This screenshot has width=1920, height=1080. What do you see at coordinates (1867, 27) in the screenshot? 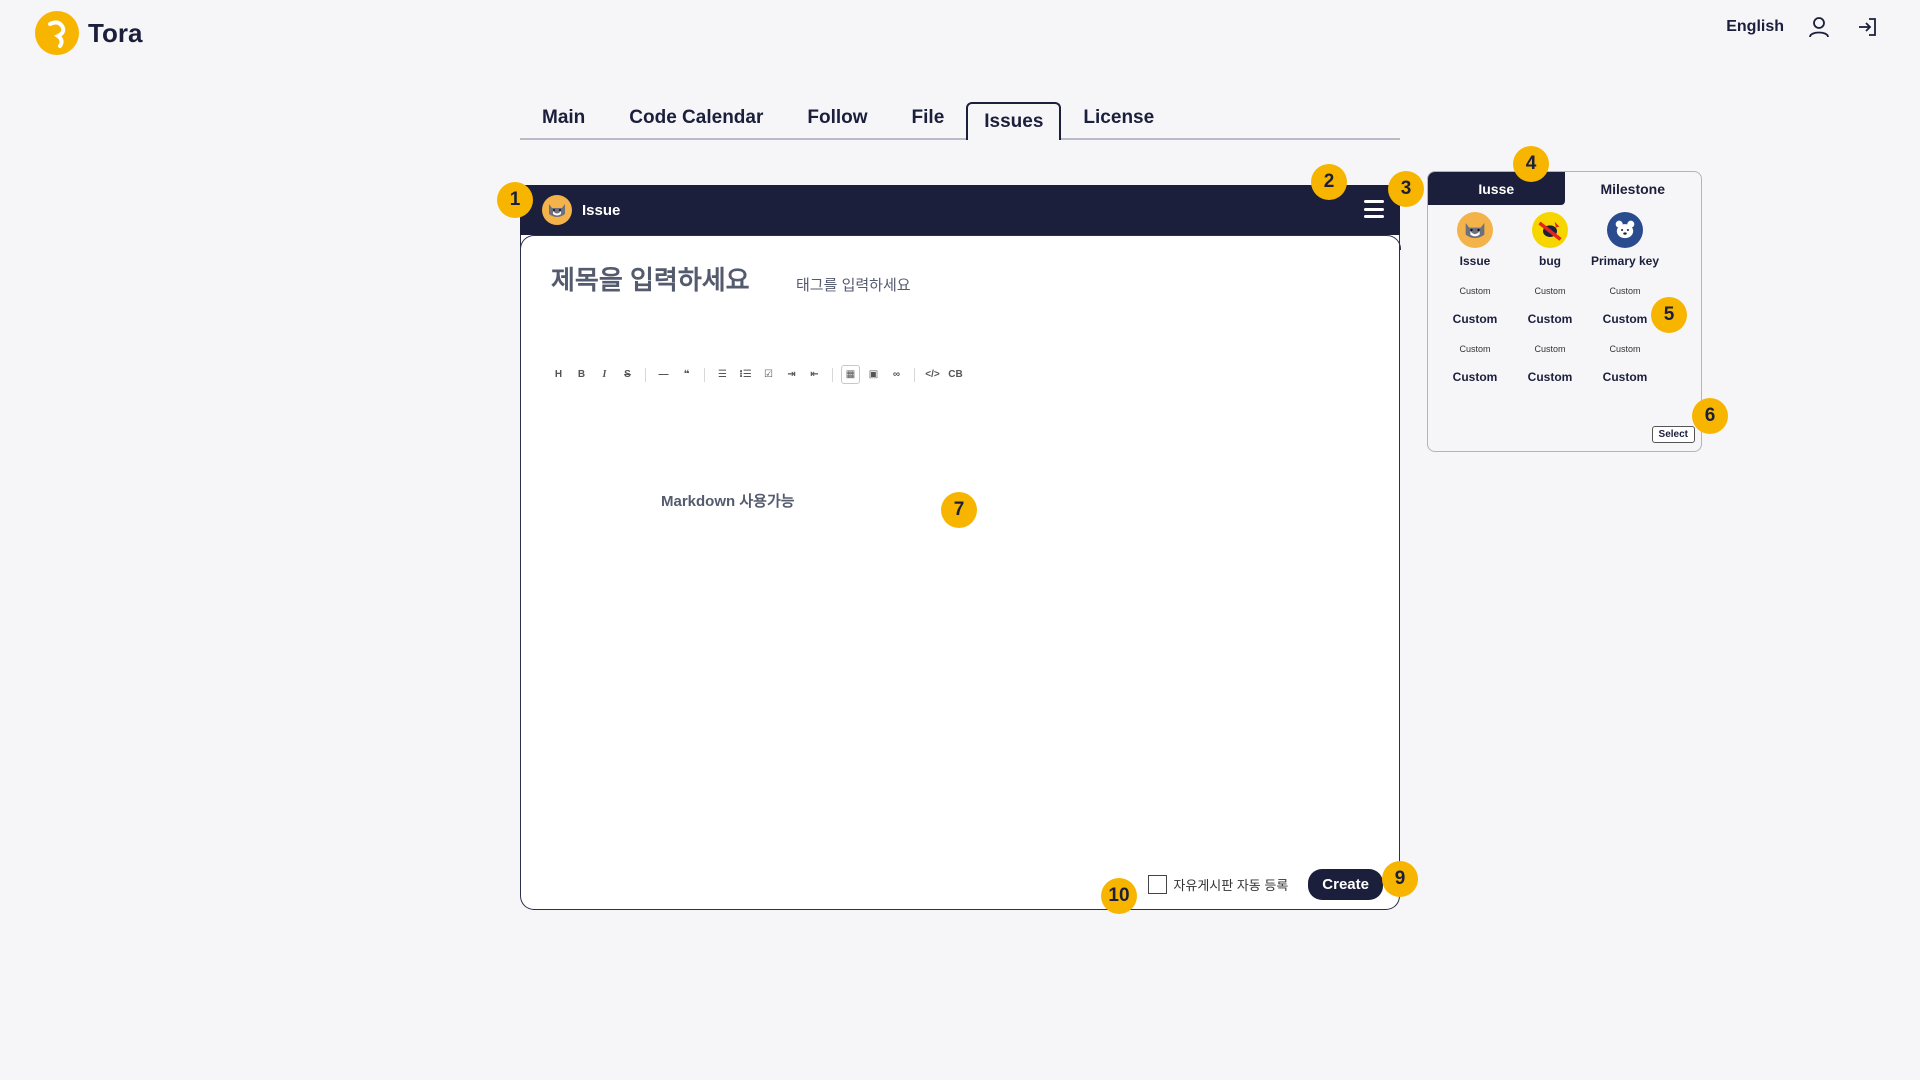
I see `login-icon` at bounding box center [1867, 27].